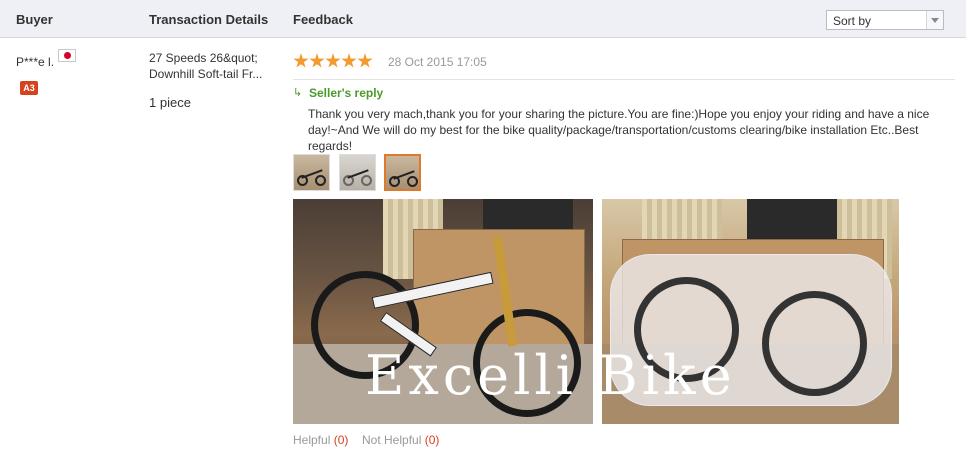 The height and width of the screenshot is (457, 966). I want to click on helpful-button: Helpful (0), so click(320, 440).